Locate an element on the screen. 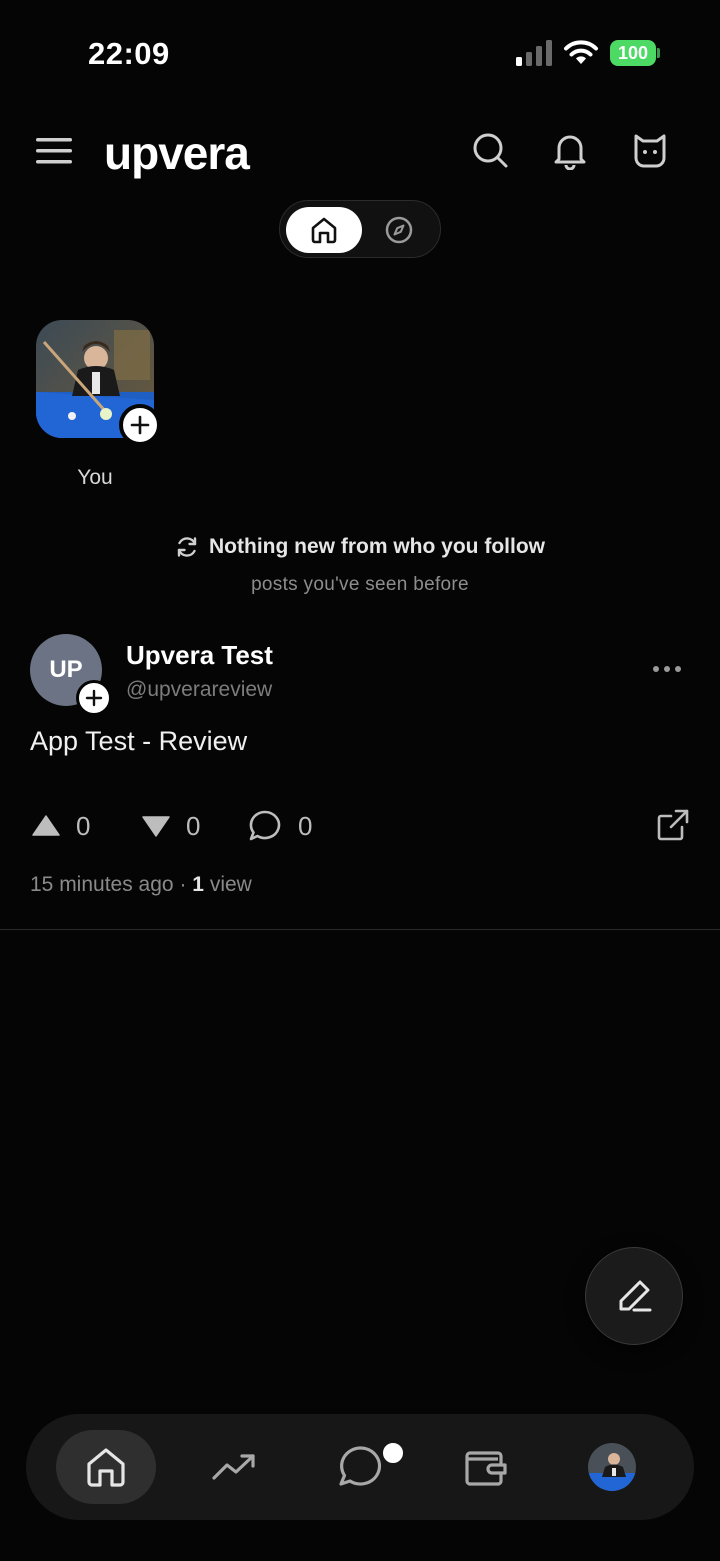  hamburger-menu-icon is located at coordinates (55, 151).